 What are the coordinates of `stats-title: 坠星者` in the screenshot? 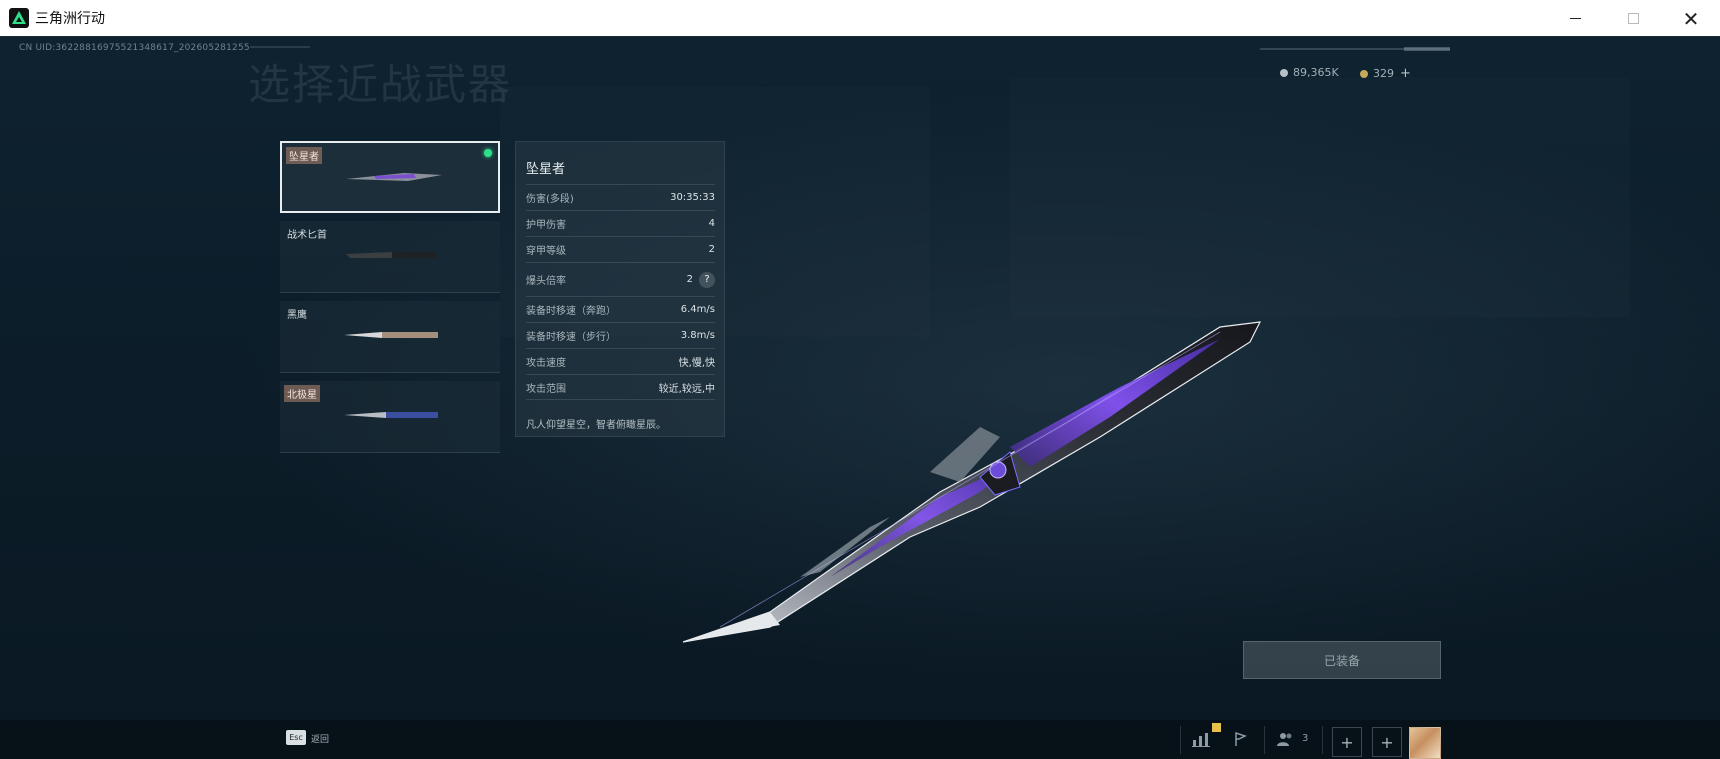 It's located at (546, 169).